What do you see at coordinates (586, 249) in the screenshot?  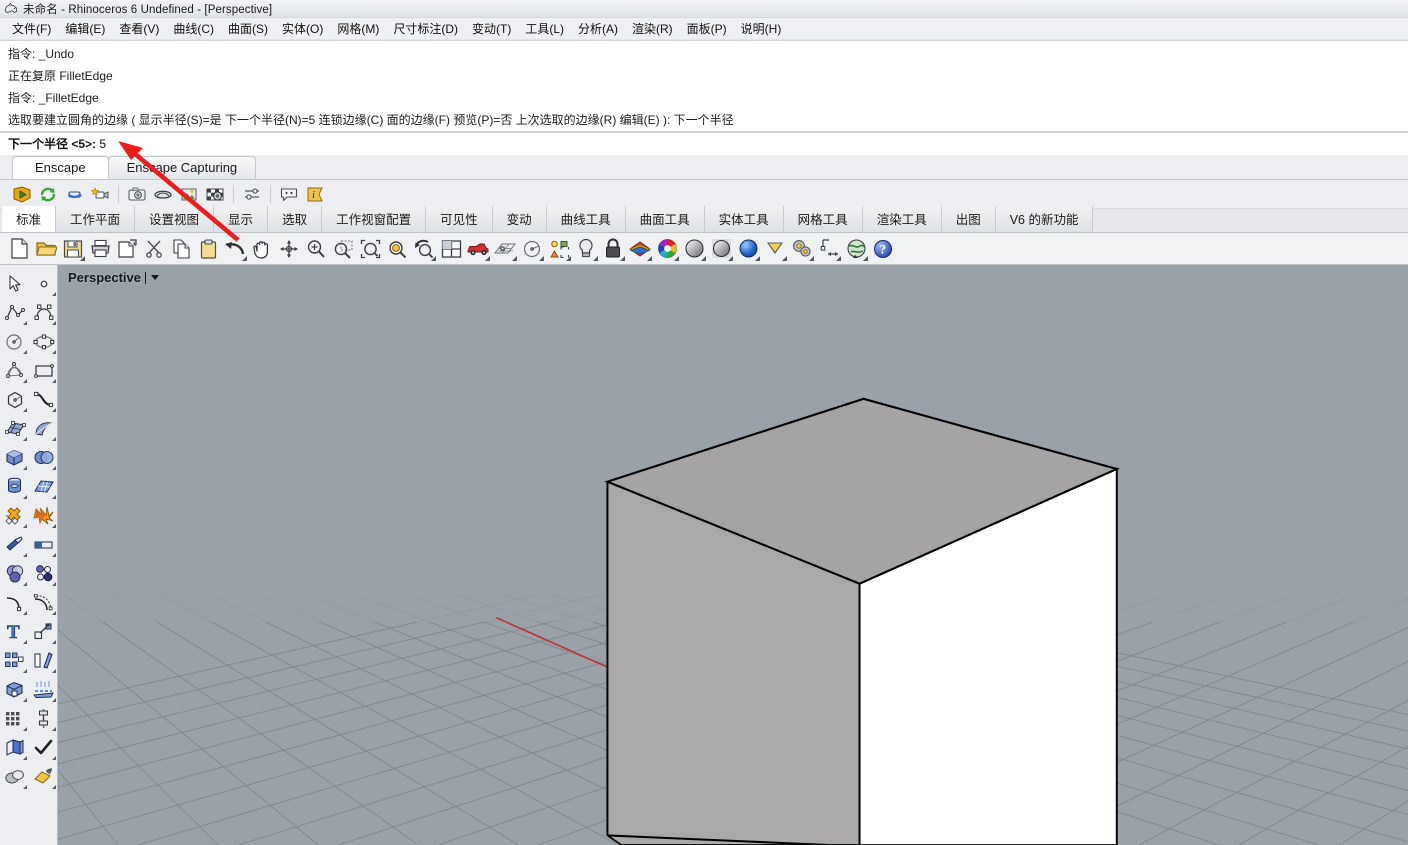 I see `light-bulb-icon` at bounding box center [586, 249].